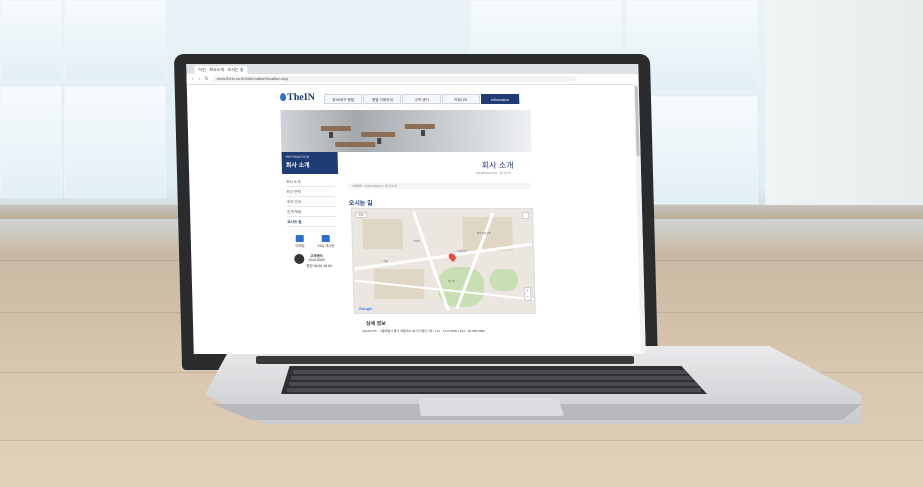  What do you see at coordinates (497, 165) in the screenshot?
I see `page-title: 회사 소개` at bounding box center [497, 165].